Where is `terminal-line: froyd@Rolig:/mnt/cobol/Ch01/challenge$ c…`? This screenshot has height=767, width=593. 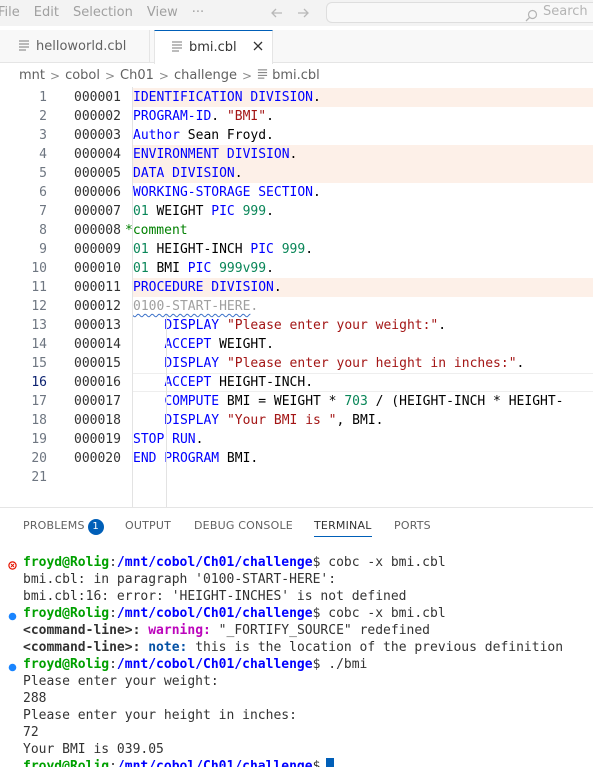
terminal-line: froyd@Rolig:/mnt/cobol/Ch01/challenge$ c… is located at coordinates (296, 613).